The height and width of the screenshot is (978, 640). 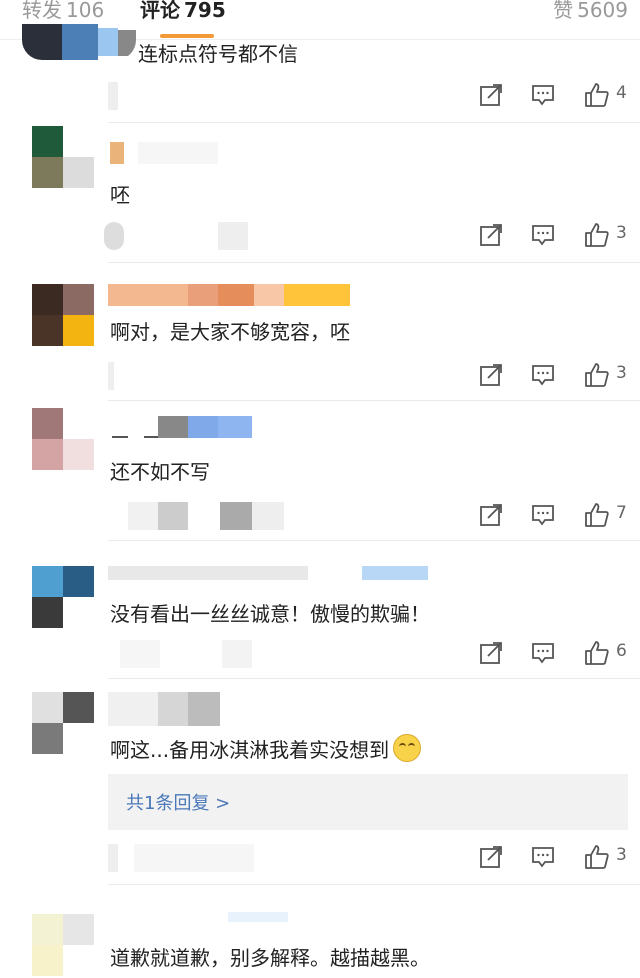 What do you see at coordinates (218, 54) in the screenshot?
I see `comment-text: 连标点符号都不信` at bounding box center [218, 54].